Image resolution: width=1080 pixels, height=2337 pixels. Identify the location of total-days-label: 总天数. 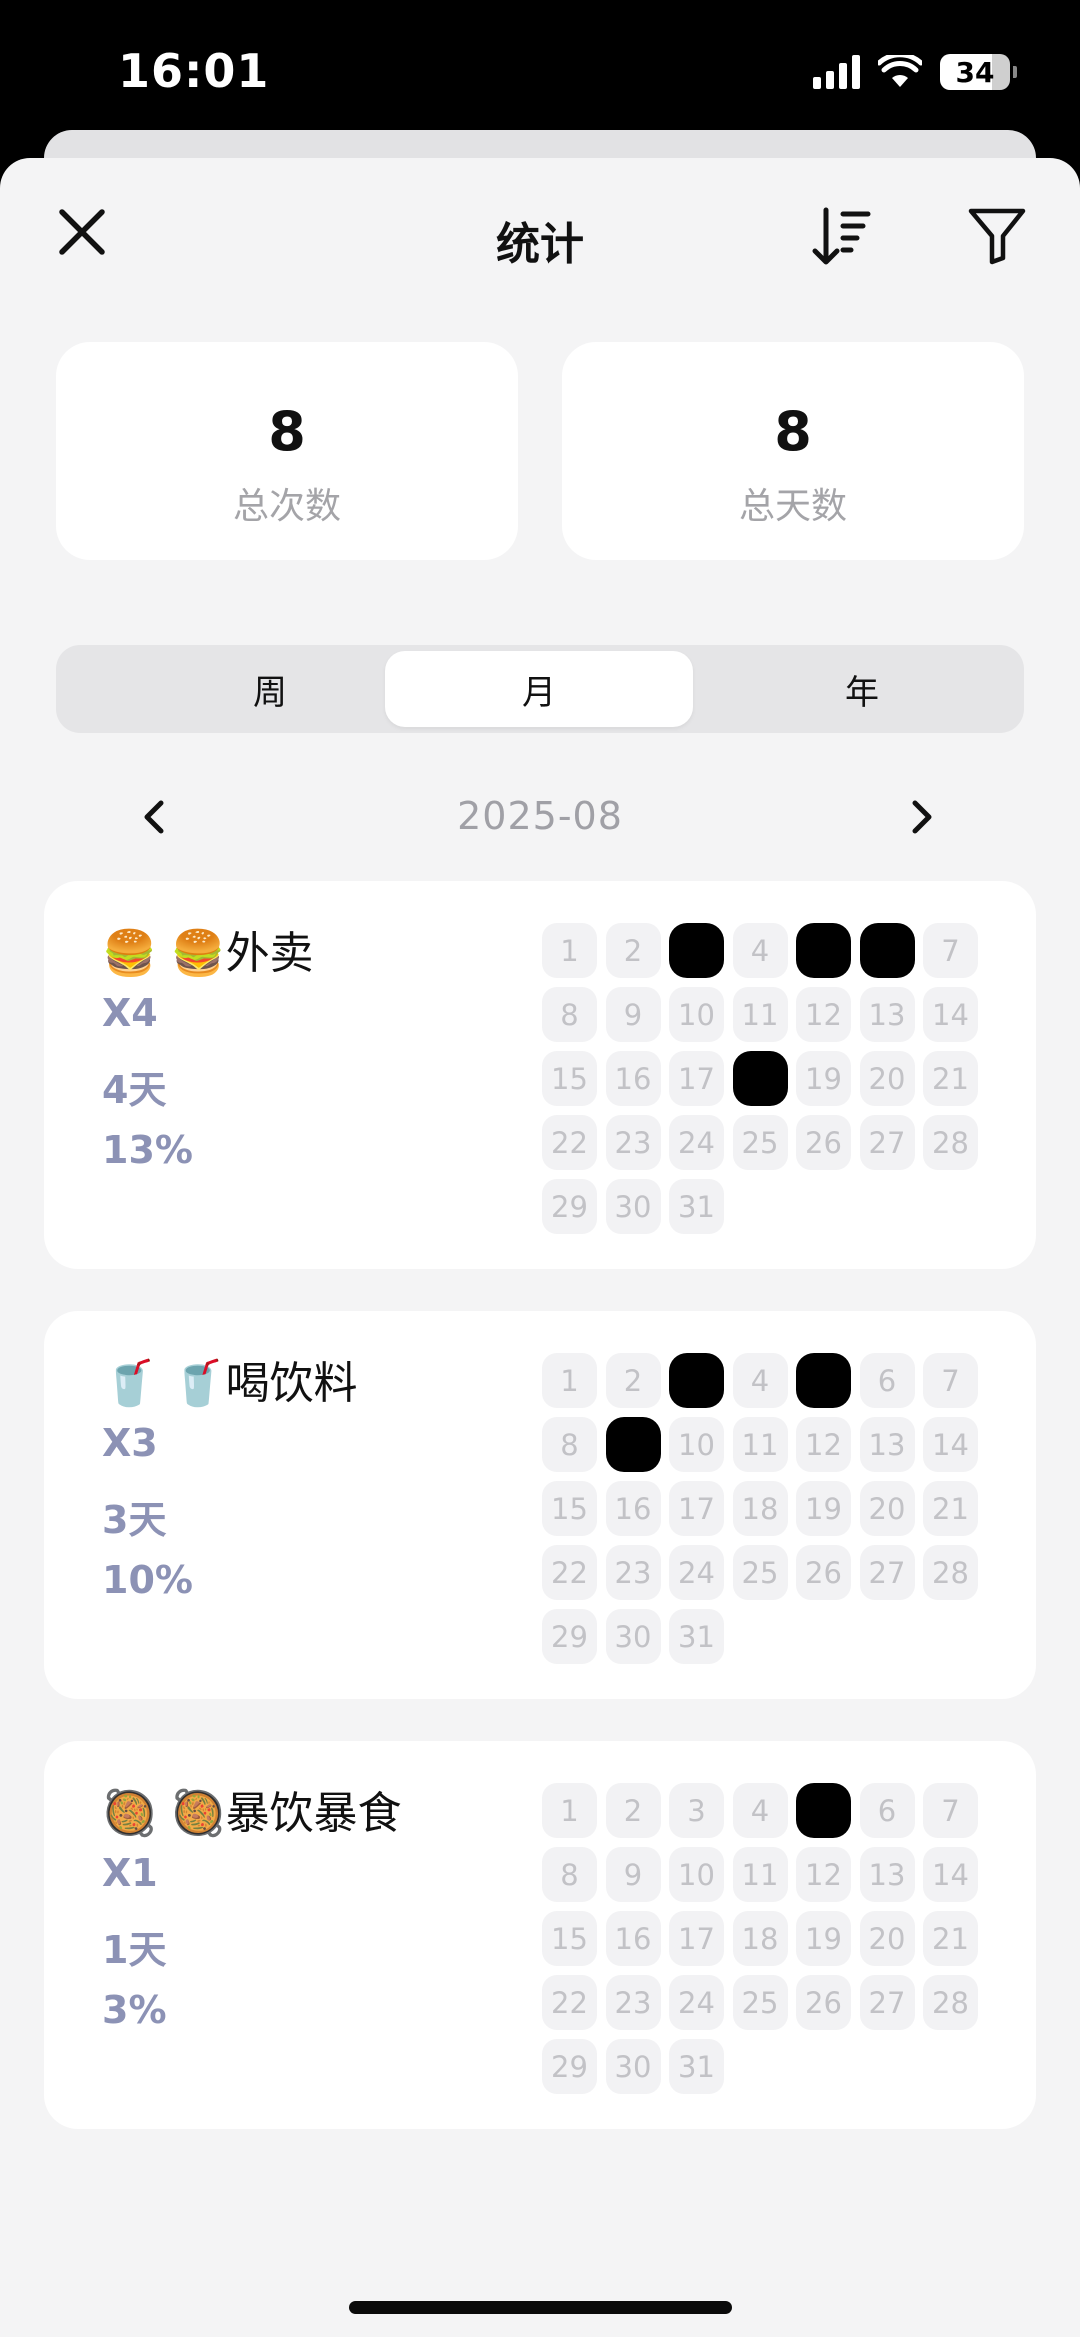
(792, 506).